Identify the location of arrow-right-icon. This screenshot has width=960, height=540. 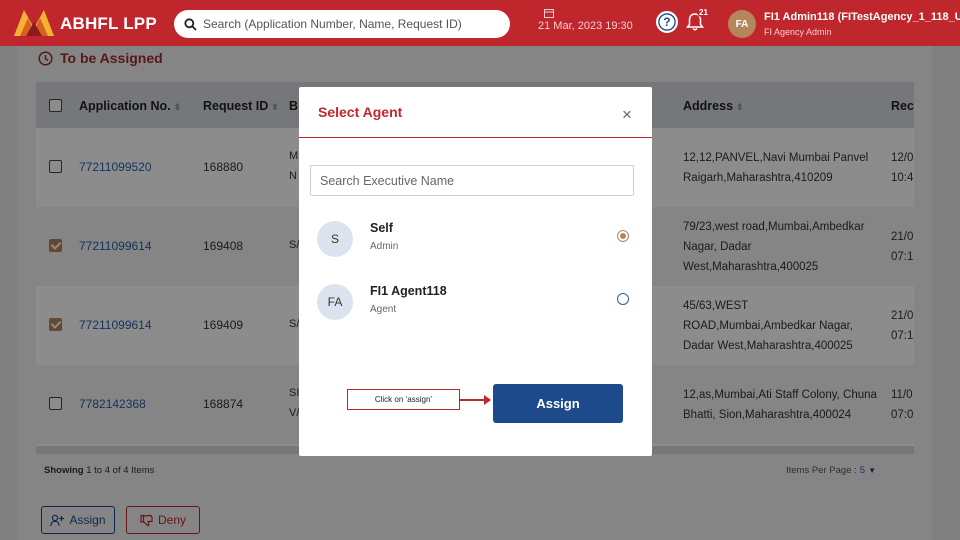
(487, 400).